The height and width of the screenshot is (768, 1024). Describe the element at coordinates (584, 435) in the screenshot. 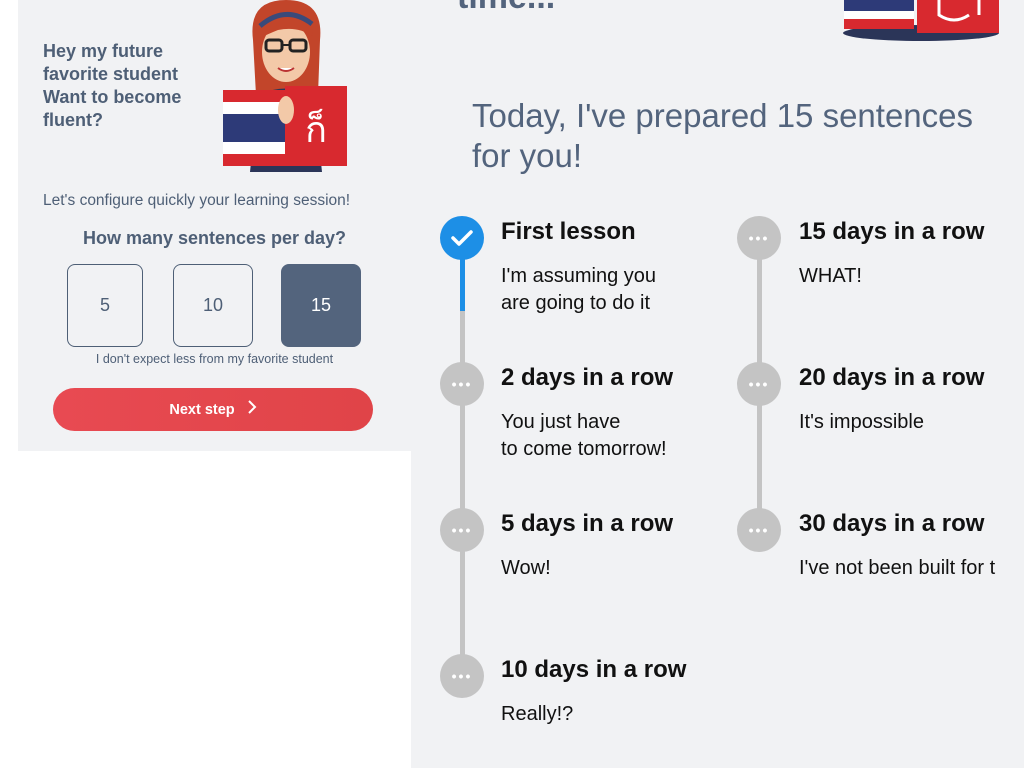

I see `milestone-description: You just have to come tomorrow!` at that location.